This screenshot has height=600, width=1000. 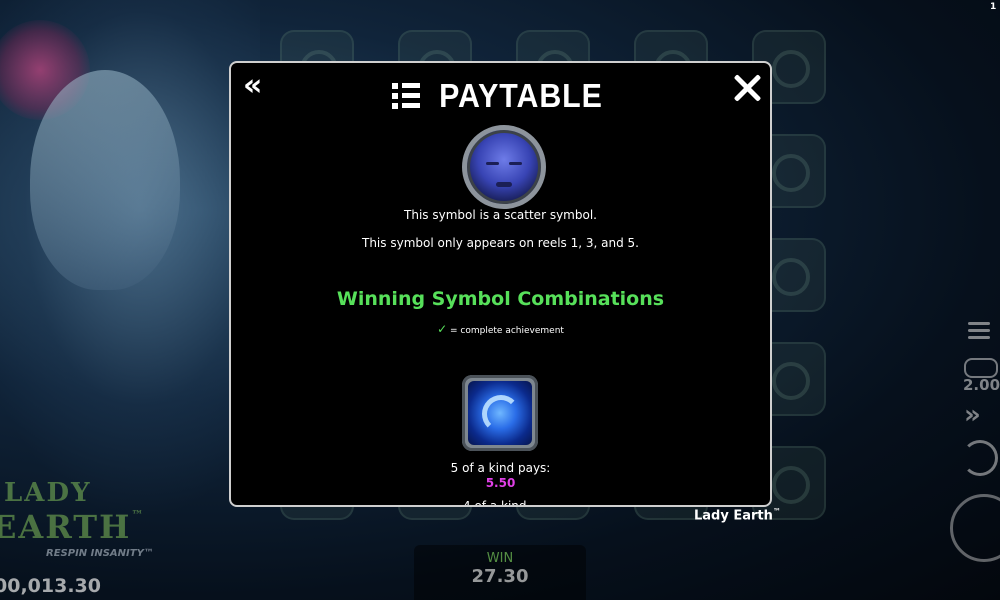 I want to click on corner-mark: 1, so click(x=993, y=7).